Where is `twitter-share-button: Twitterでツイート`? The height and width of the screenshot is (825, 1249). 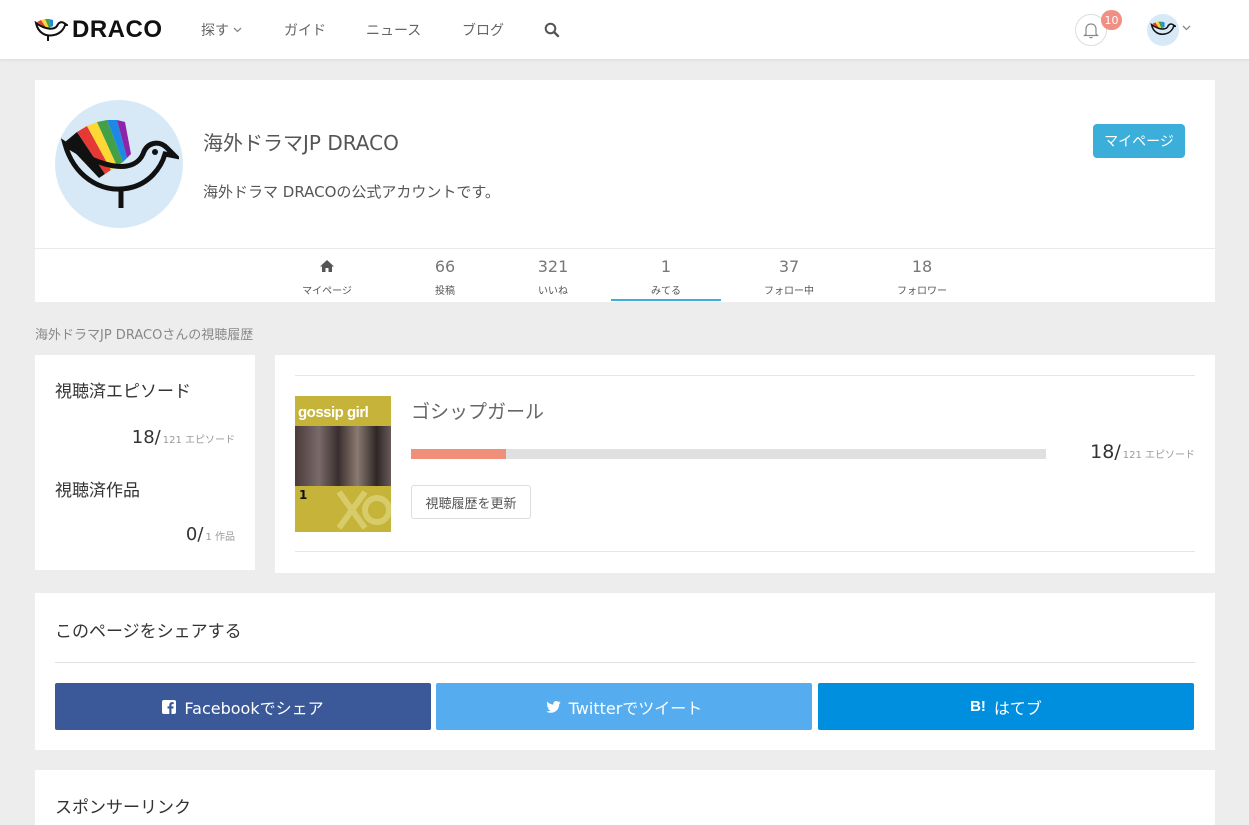 twitter-share-button: Twitterでツイート is located at coordinates (624, 706).